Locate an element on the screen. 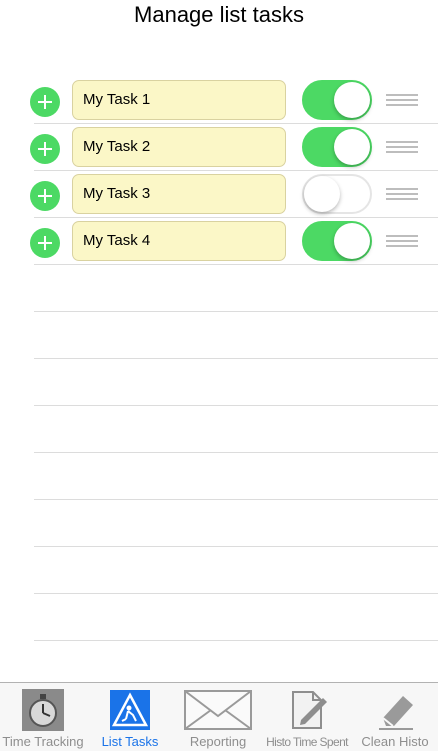 This screenshot has height=751, width=438. tab-reporting: Reporting is located at coordinates (218, 717).